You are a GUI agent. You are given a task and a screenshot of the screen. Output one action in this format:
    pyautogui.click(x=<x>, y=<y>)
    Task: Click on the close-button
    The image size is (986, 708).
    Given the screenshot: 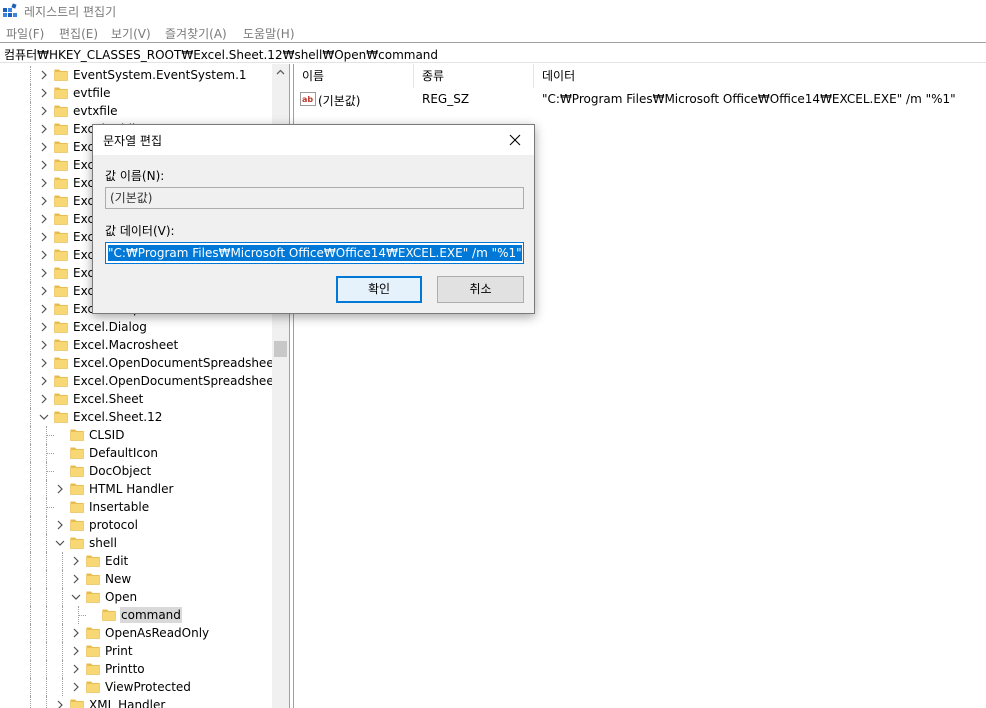 What is the action you would take?
    pyautogui.click(x=515, y=140)
    